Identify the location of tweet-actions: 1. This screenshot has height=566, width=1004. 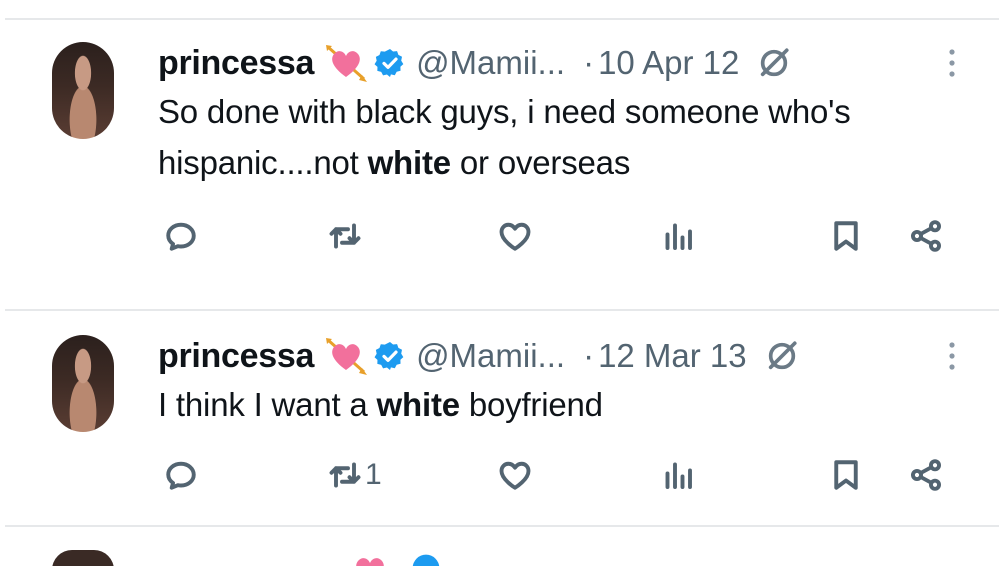
(502, 475).